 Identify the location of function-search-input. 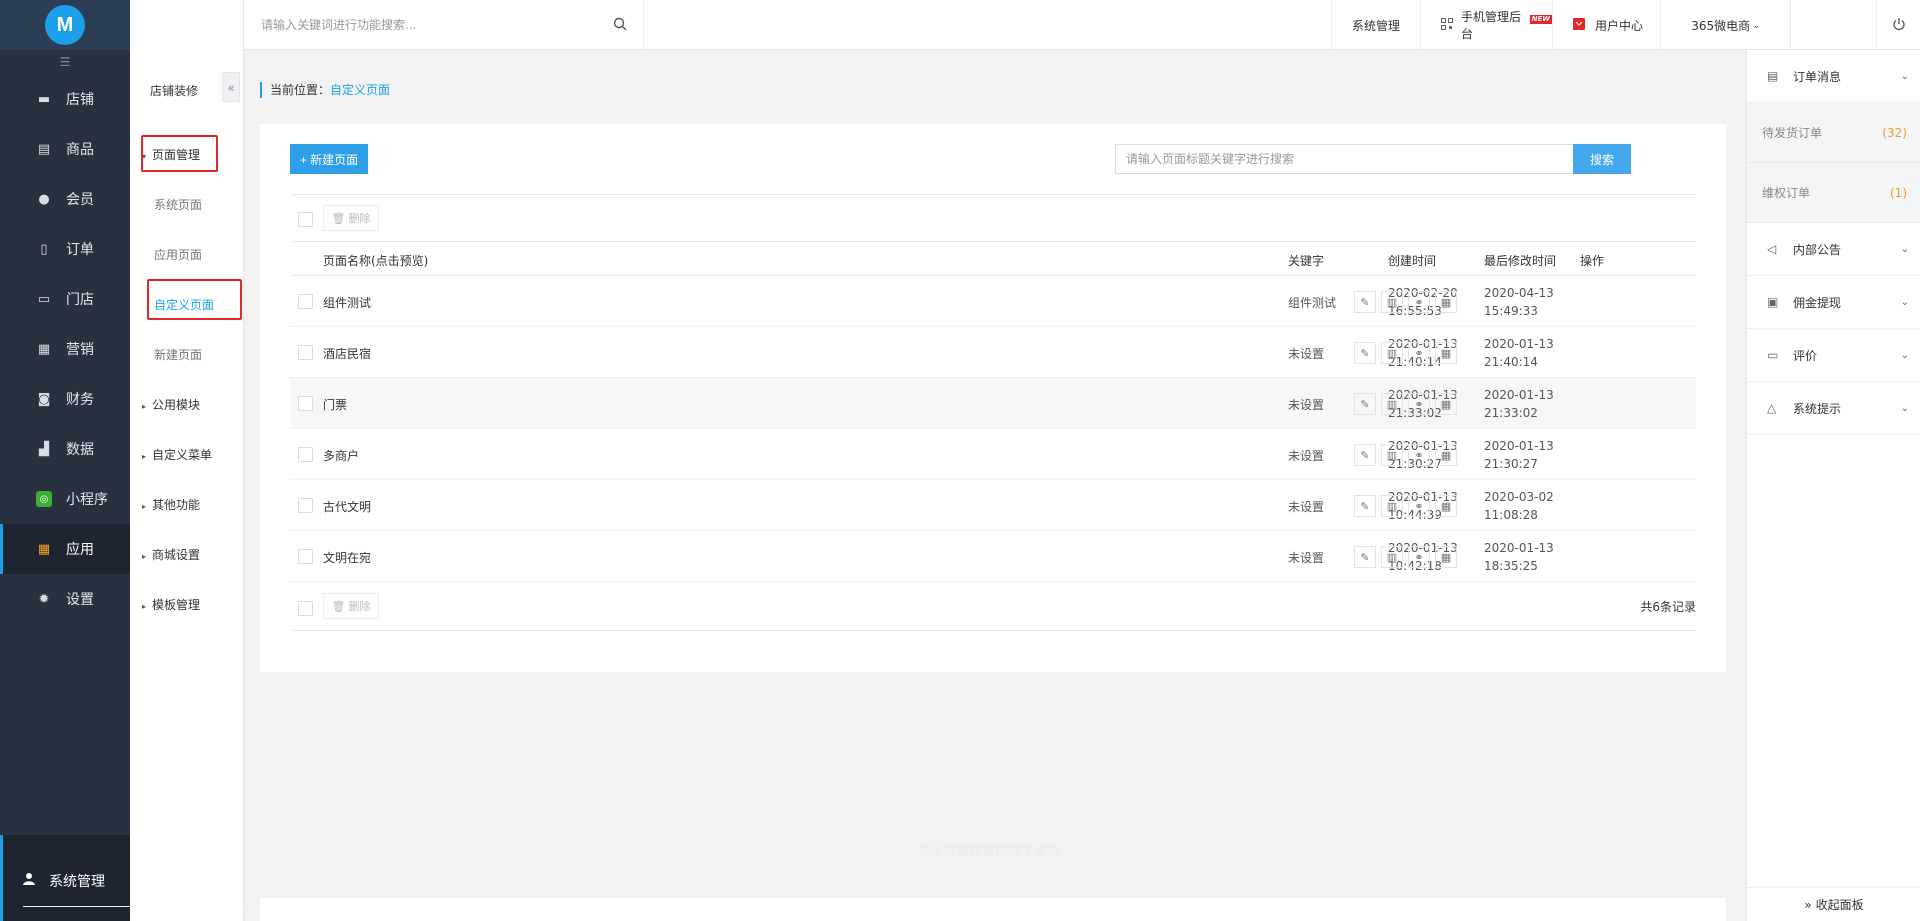
(431, 25).